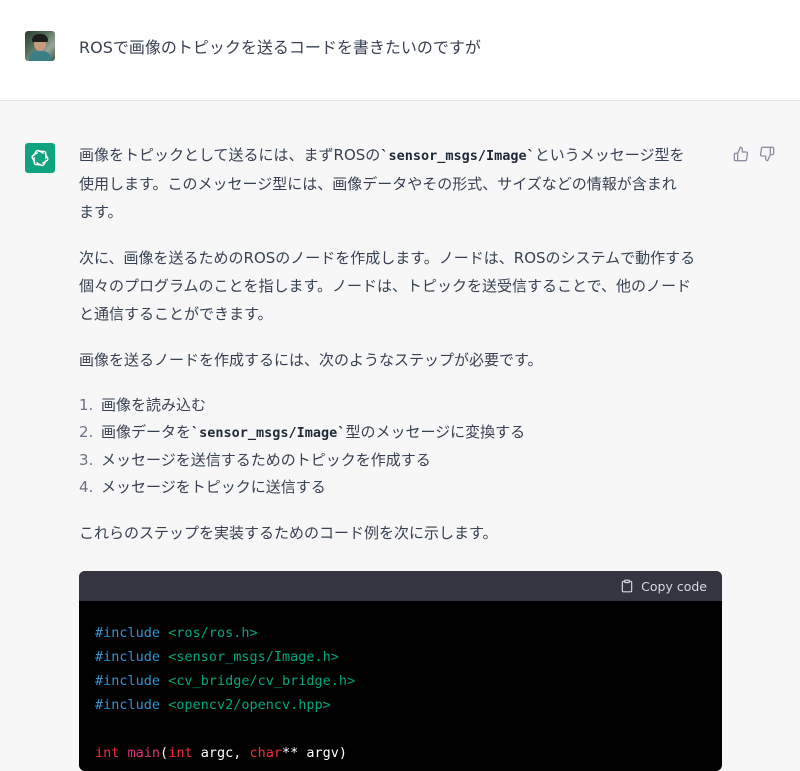 The image size is (800, 771). What do you see at coordinates (288, 533) in the screenshot?
I see `paragraph-4: これらのステップを実装するためのコード例を次に示します。` at bounding box center [288, 533].